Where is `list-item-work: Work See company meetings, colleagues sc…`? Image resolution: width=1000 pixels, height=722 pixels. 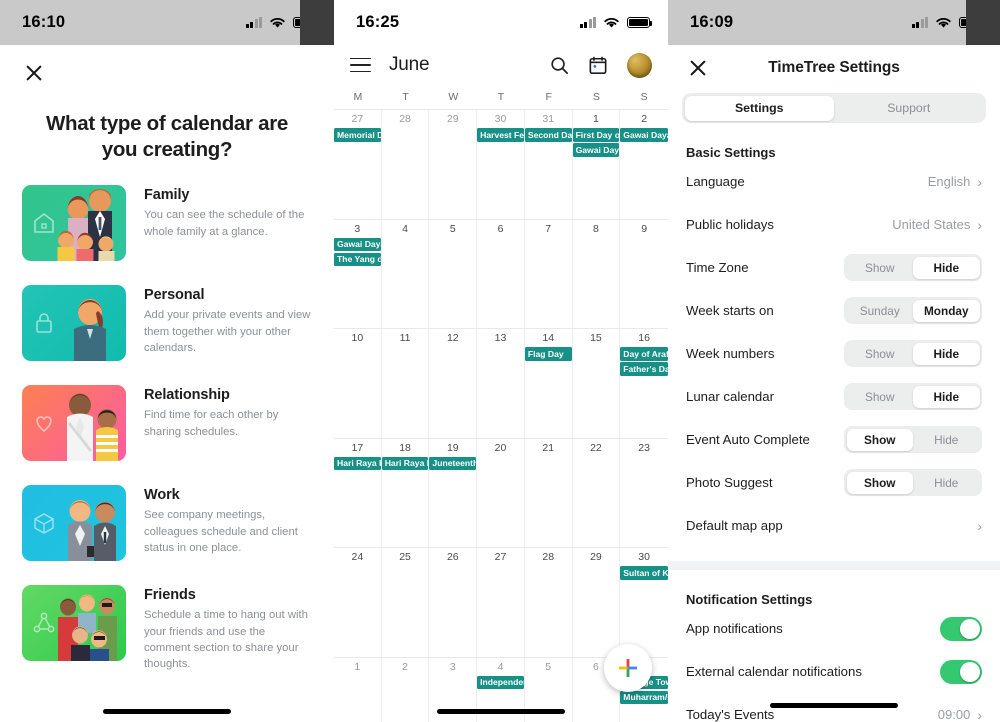
list-item-work: Work See company meetings, colleagues sc… is located at coordinates (167, 523).